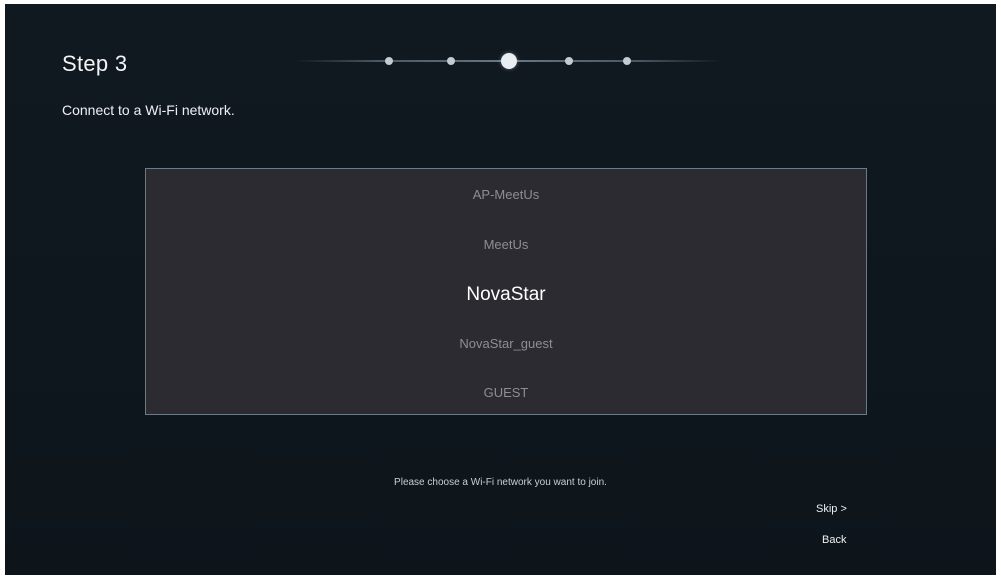 This screenshot has width=1001, height=579. I want to click on step-title: Step 3, so click(95, 63).